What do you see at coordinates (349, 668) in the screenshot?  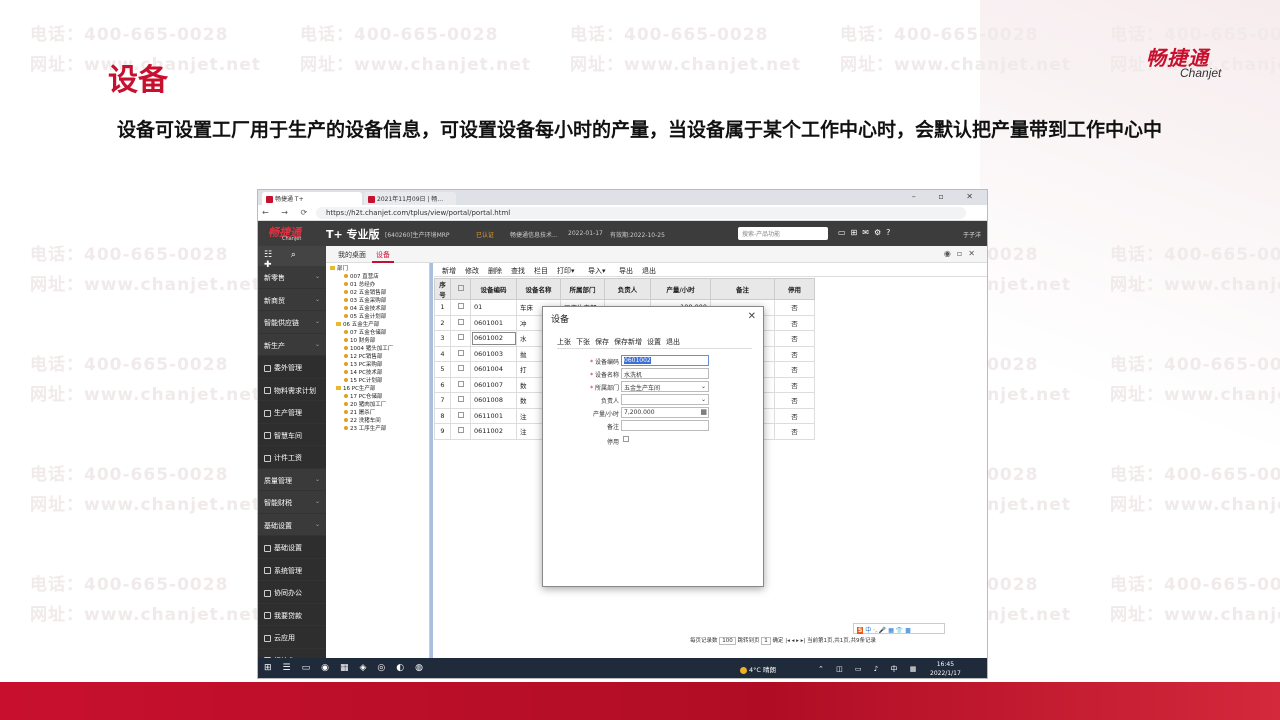 I see `taskbar-apps: ⊞☰▭◉▦◈◎◐◍` at bounding box center [349, 668].